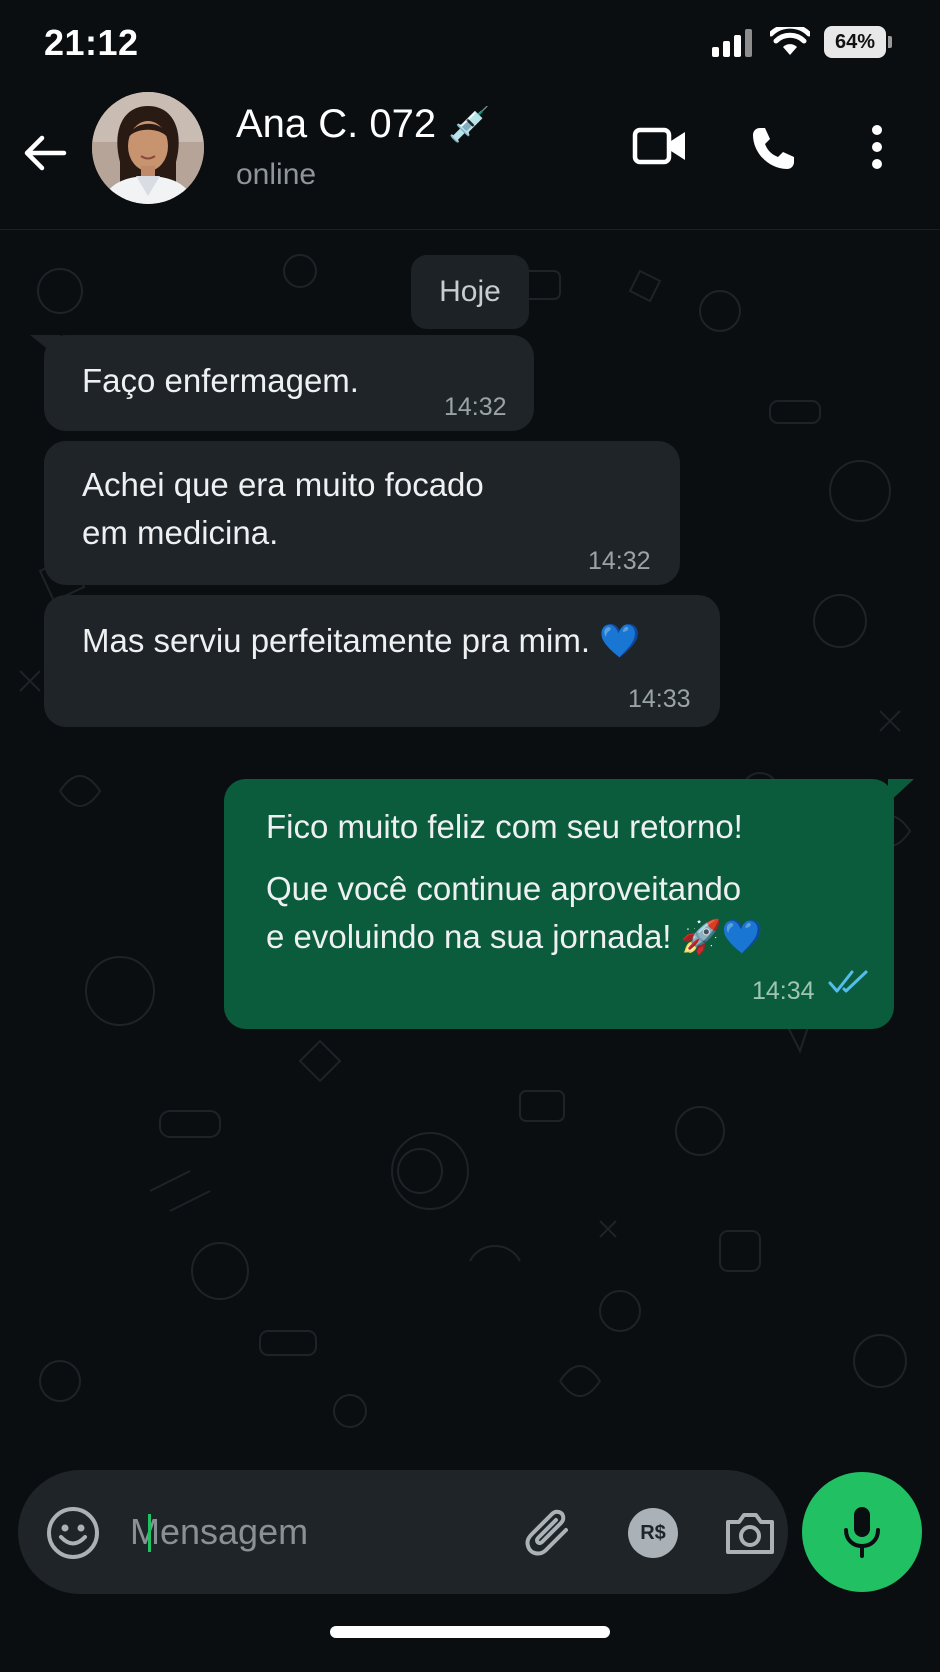 This screenshot has height=1672, width=940. What do you see at coordinates (848, 981) in the screenshot?
I see `read-receipt-icon` at bounding box center [848, 981].